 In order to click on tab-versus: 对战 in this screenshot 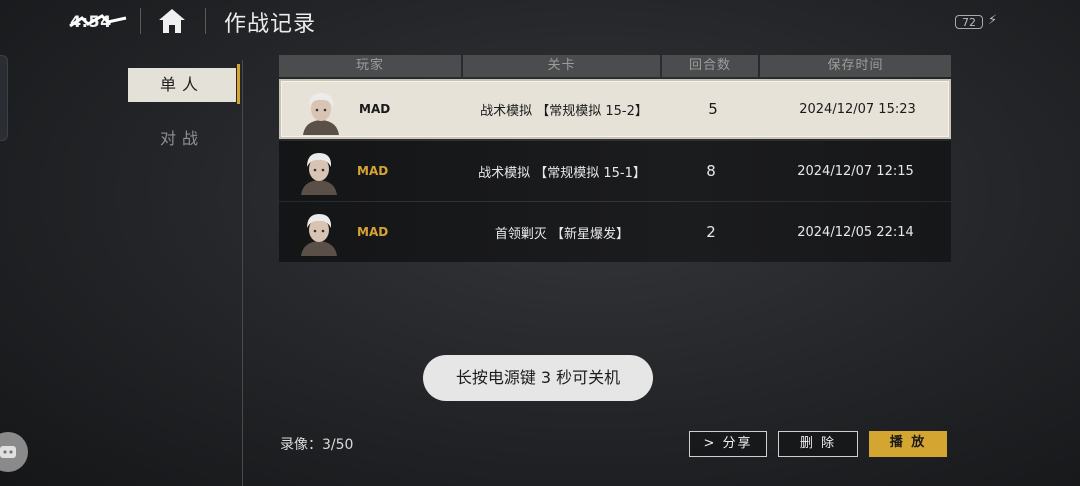, I will do `click(182, 139)`.